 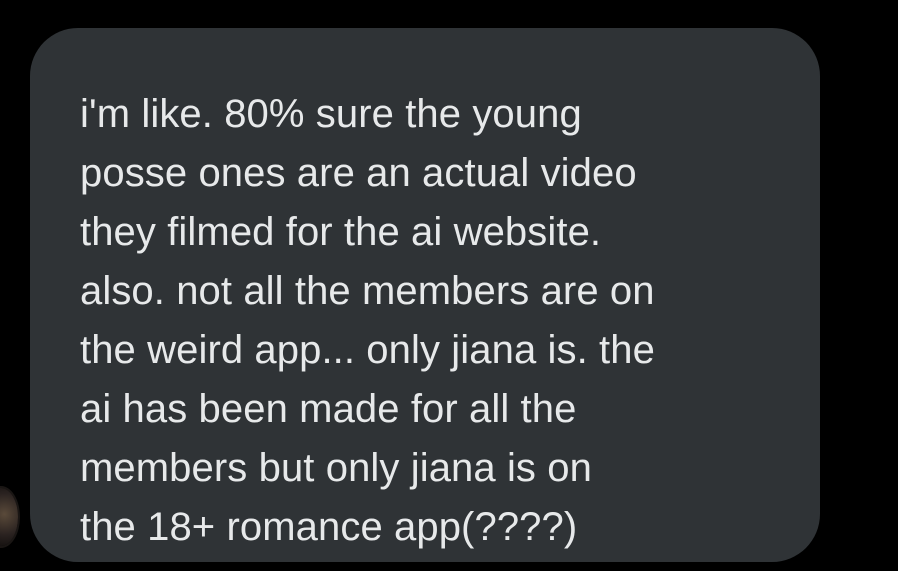 I want to click on sender-avatar, so click(x=9, y=517).